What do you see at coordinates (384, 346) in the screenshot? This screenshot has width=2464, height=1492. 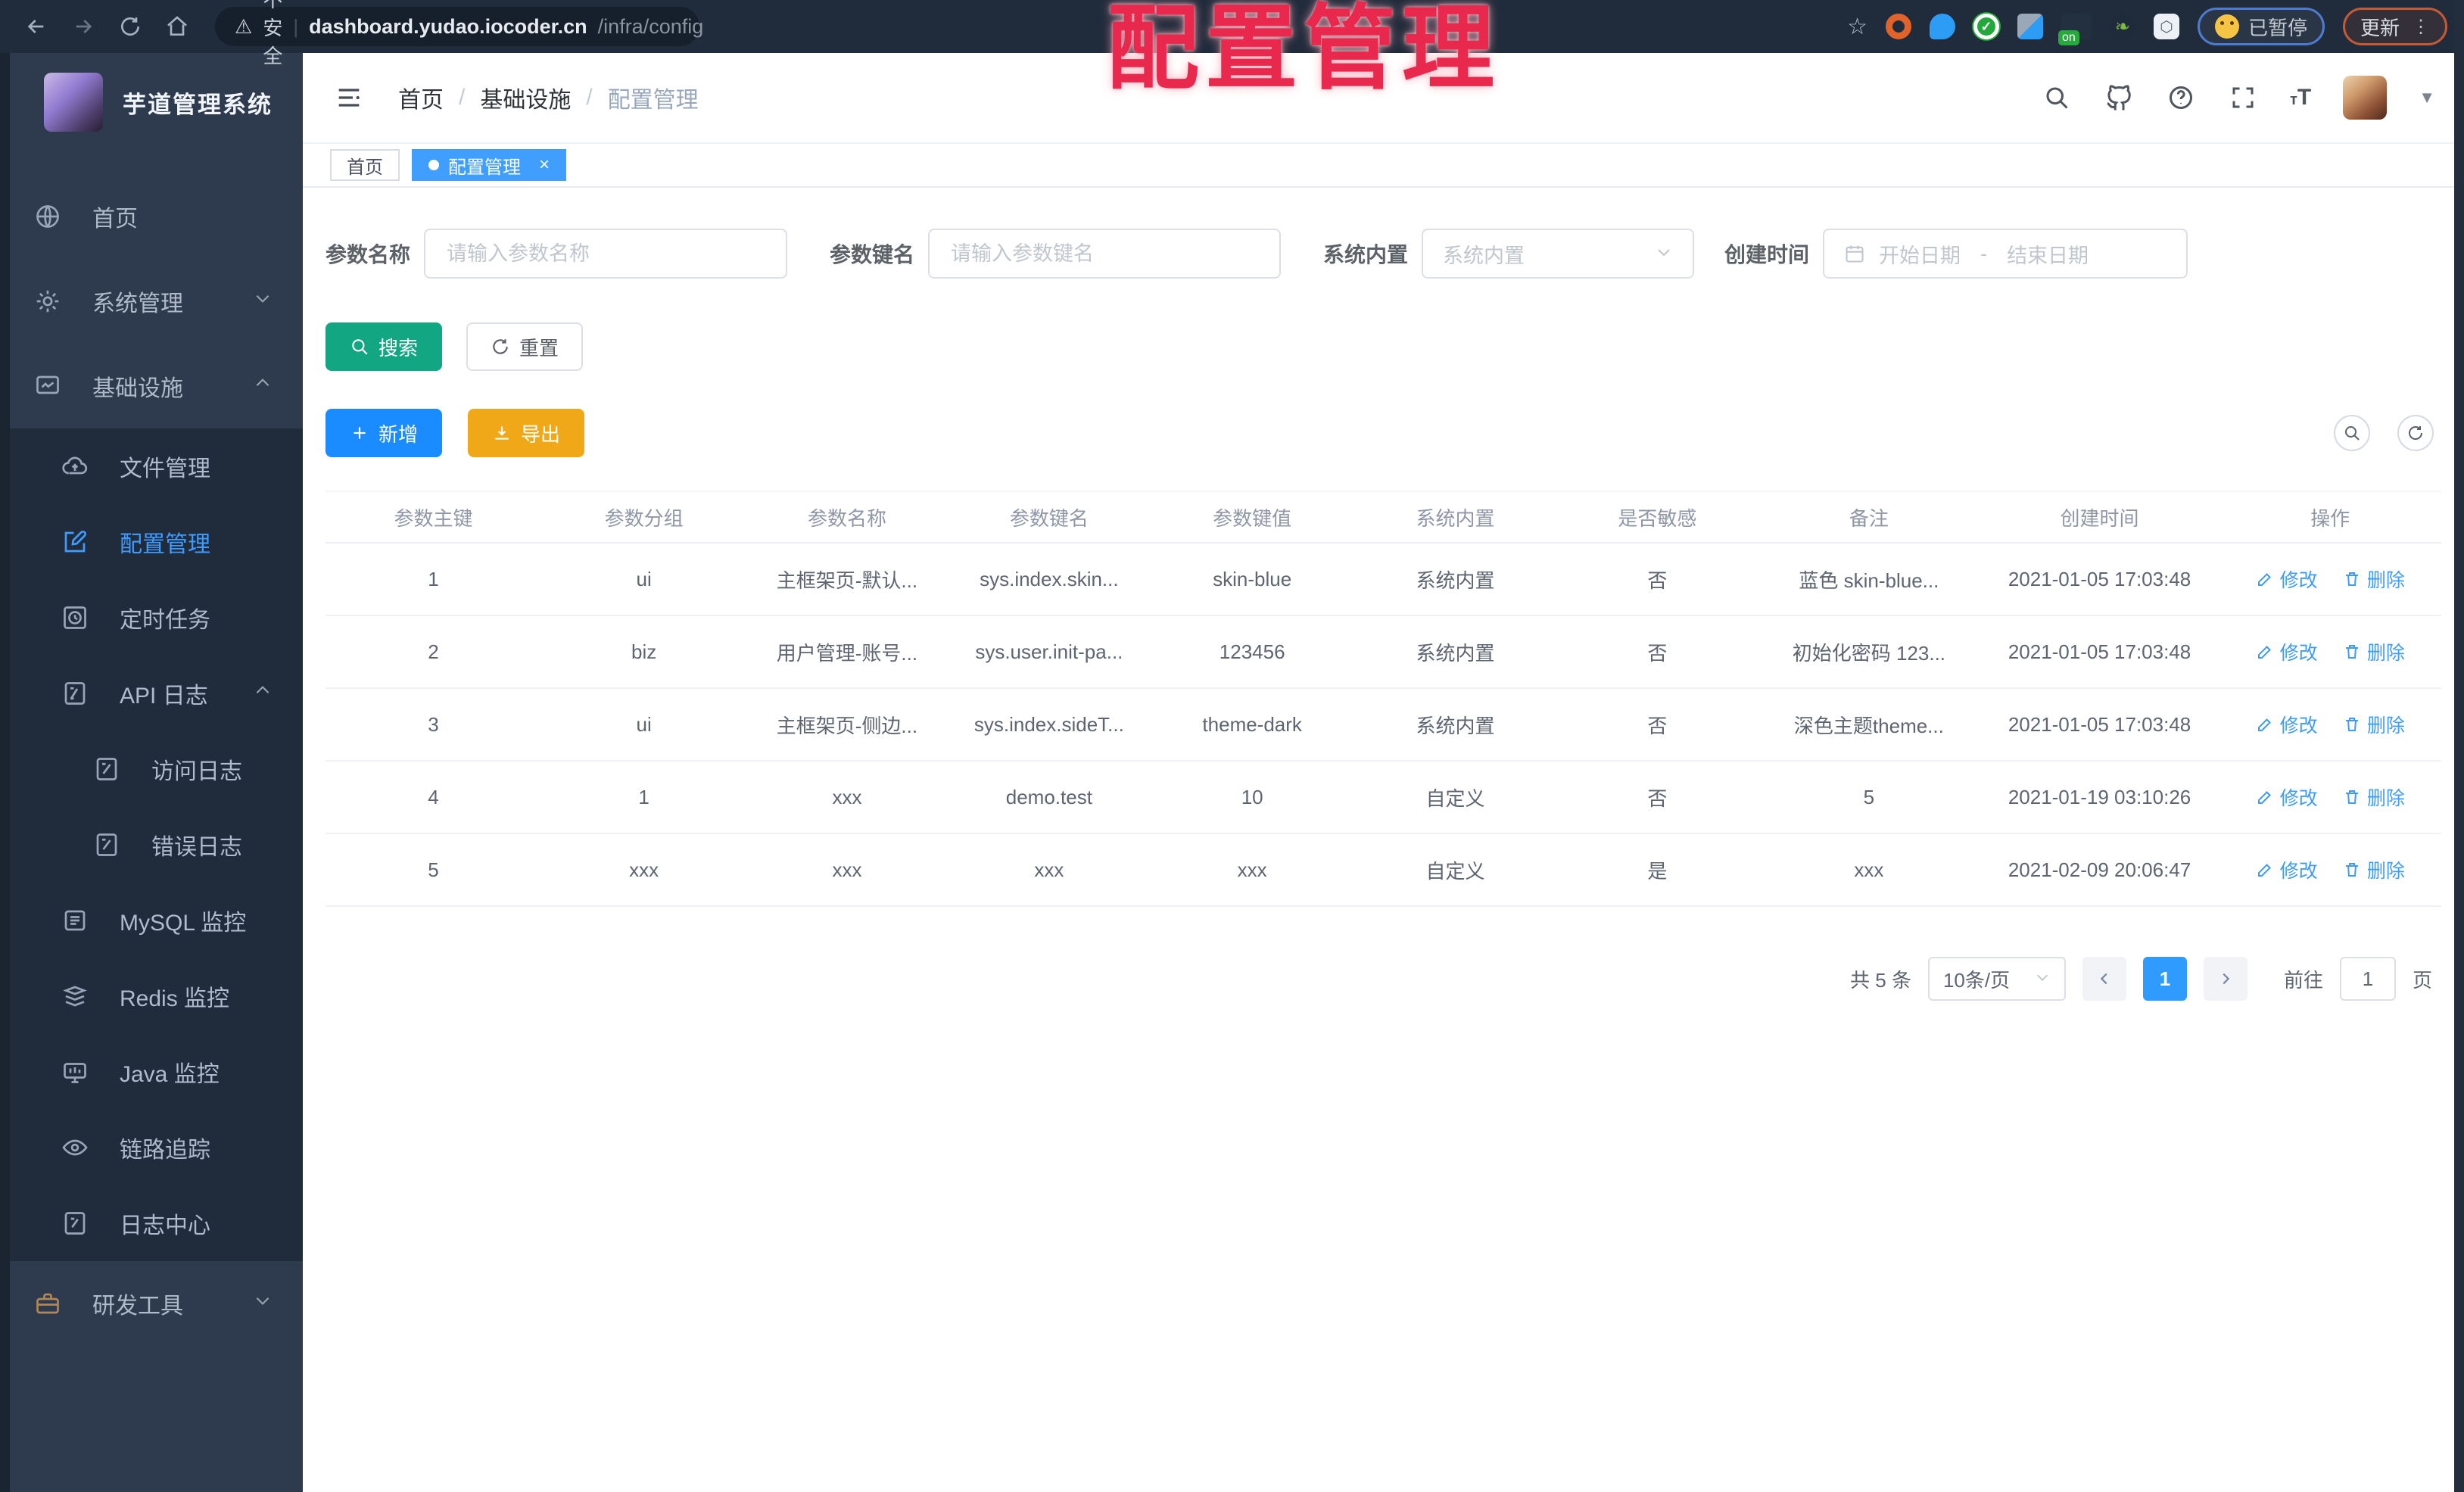 I see `search-button: 搜索` at bounding box center [384, 346].